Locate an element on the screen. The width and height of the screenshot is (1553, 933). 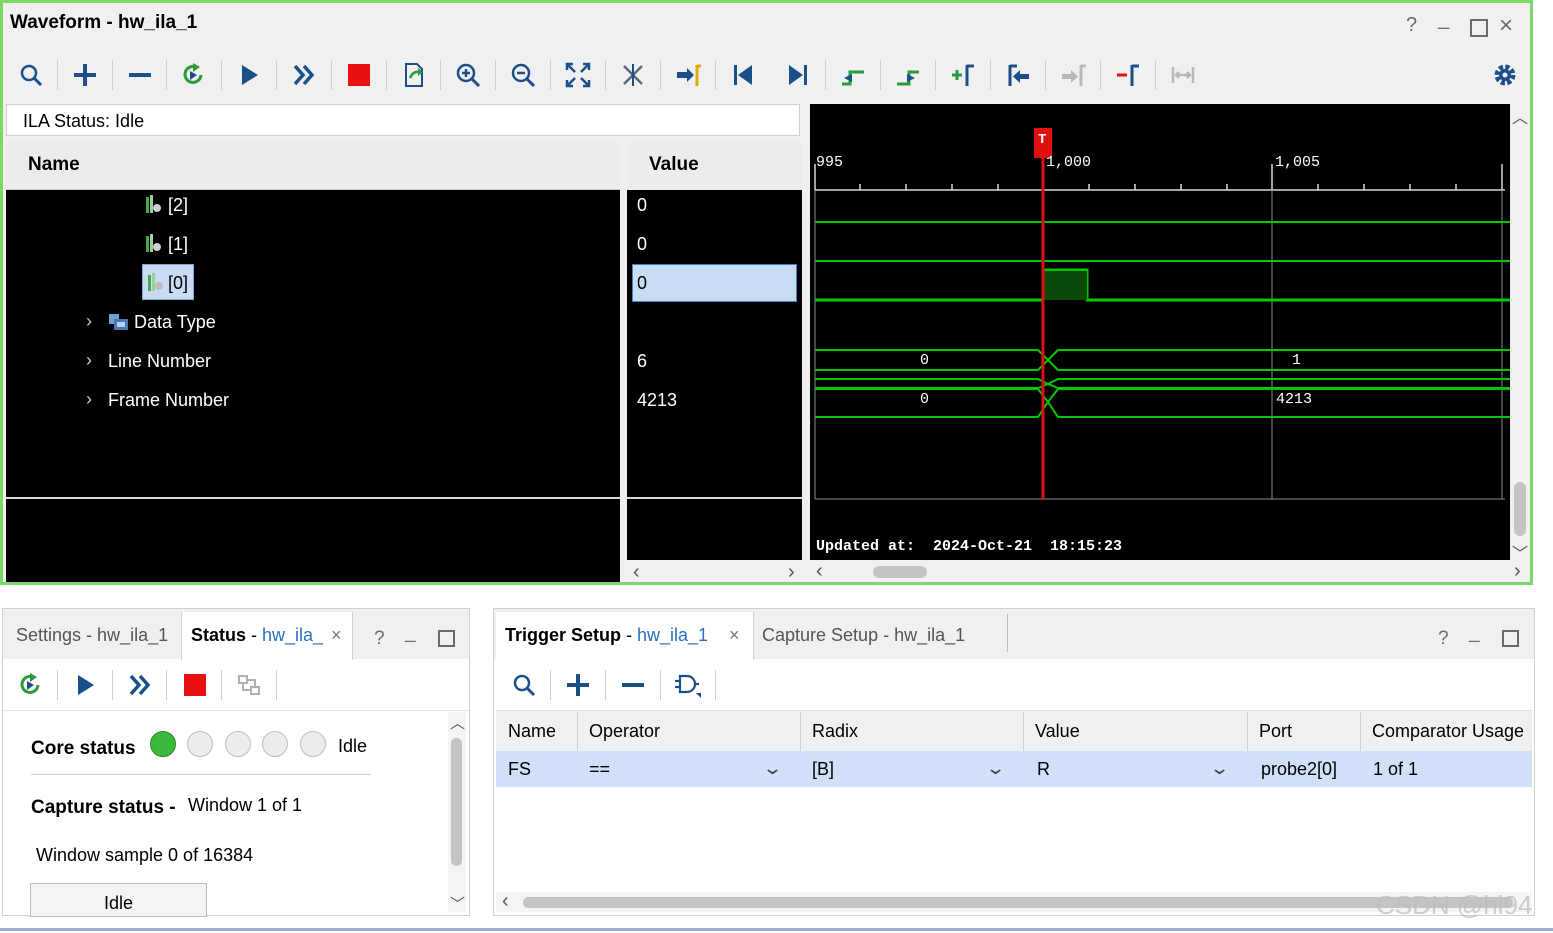
column-header-value: Value is located at coordinates (1057, 731).